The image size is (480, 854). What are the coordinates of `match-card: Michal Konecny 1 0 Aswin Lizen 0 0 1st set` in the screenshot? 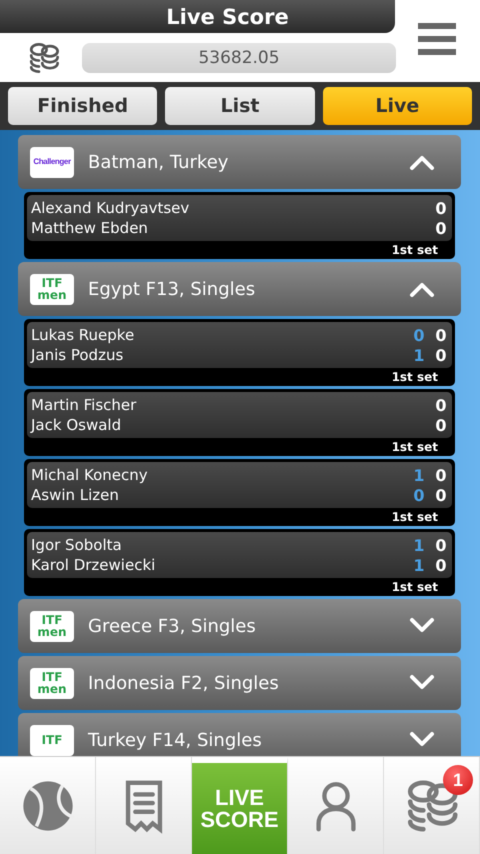 It's located at (239, 492).